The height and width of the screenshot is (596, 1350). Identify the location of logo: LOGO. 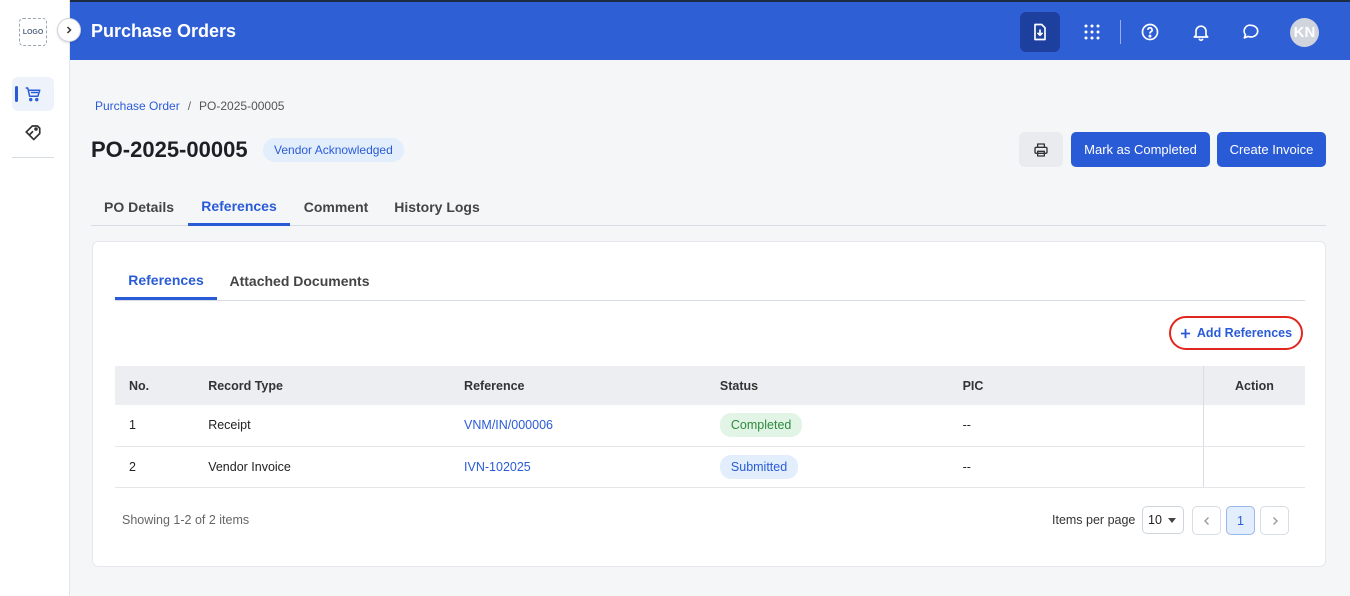
(33, 32).